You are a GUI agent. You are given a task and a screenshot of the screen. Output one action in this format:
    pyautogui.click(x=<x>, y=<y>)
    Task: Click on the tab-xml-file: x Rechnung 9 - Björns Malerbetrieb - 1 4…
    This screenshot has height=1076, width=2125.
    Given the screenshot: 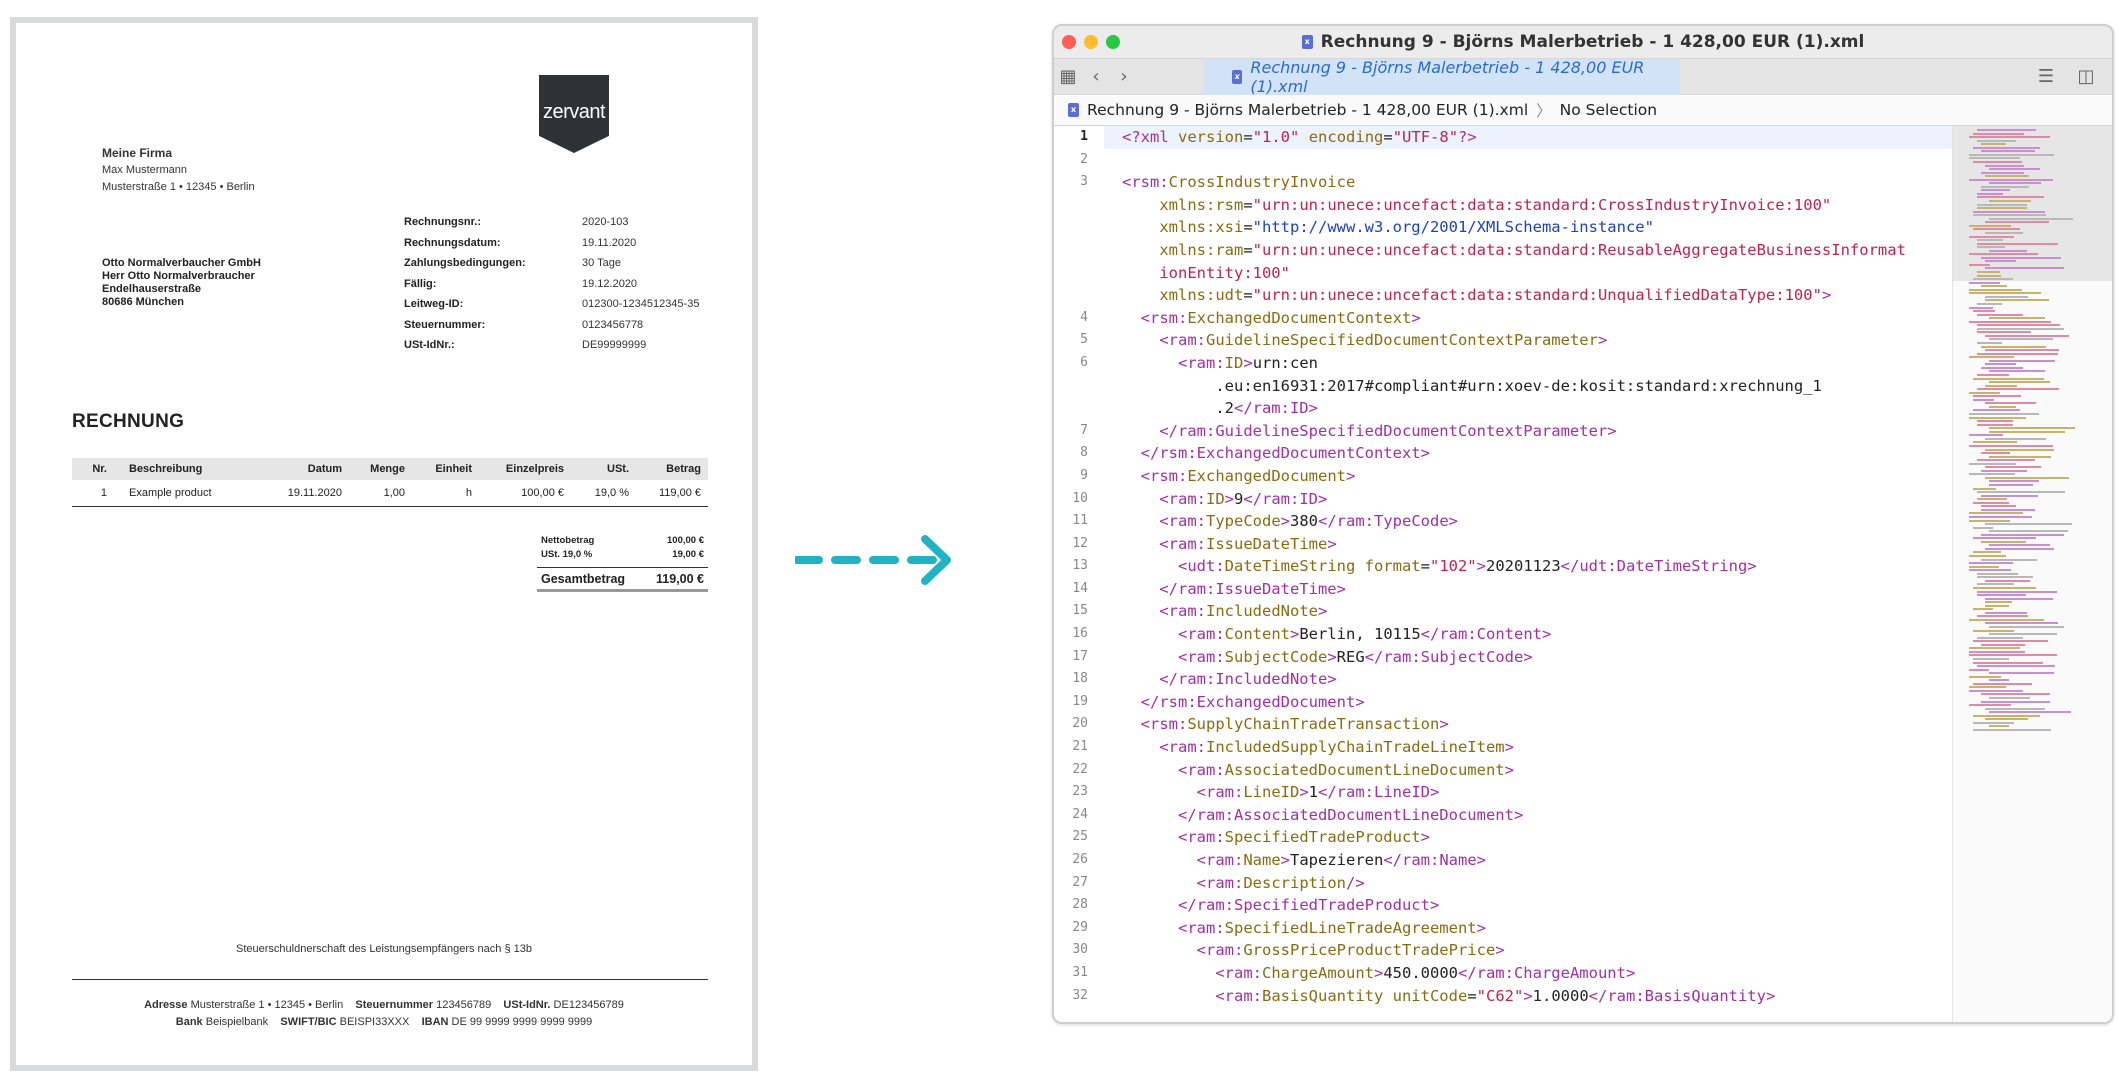 What is the action you would take?
    pyautogui.click(x=1442, y=77)
    